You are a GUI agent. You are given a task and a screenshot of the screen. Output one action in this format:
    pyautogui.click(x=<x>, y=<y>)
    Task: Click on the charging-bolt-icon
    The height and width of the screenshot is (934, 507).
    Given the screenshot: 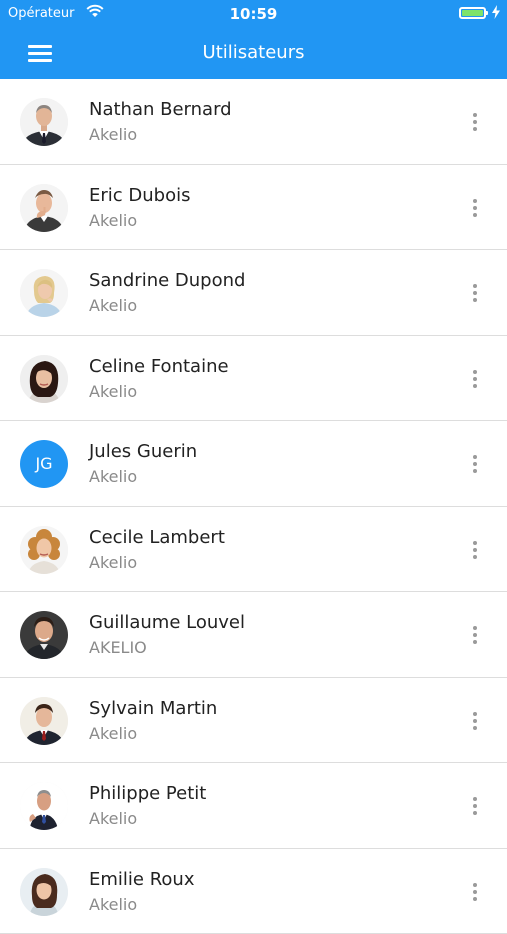 What is the action you would take?
    pyautogui.click(x=496, y=12)
    